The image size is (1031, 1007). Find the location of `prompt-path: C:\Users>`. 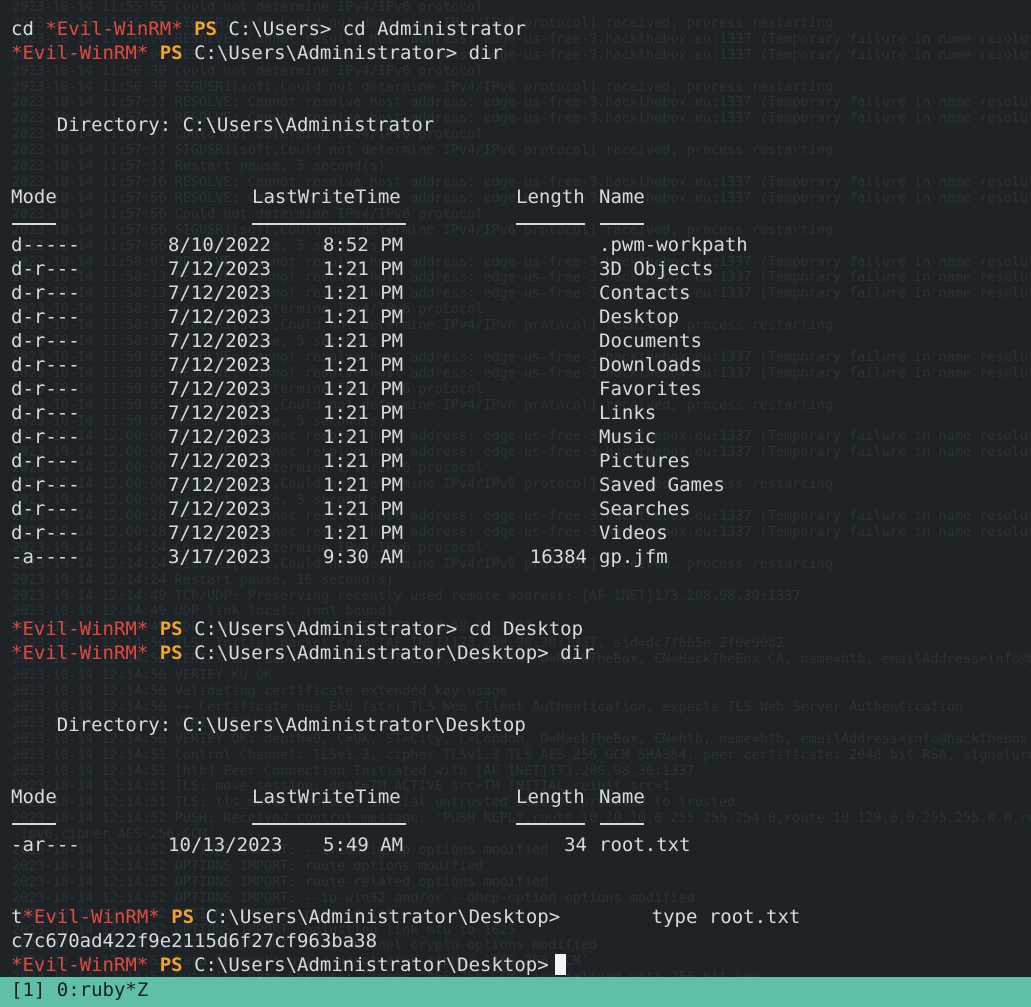

prompt-path: C:\Users> is located at coordinates (280, 29).